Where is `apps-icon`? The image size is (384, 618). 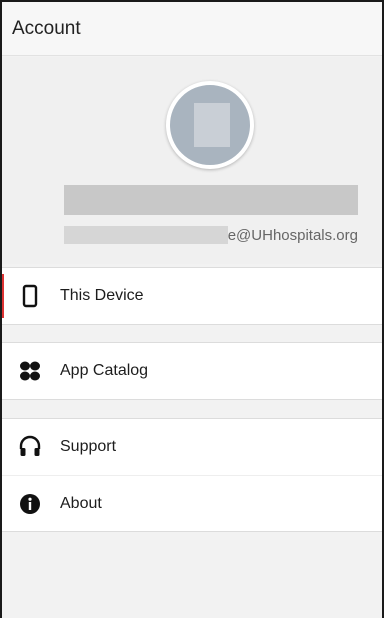
apps-icon is located at coordinates (30, 371).